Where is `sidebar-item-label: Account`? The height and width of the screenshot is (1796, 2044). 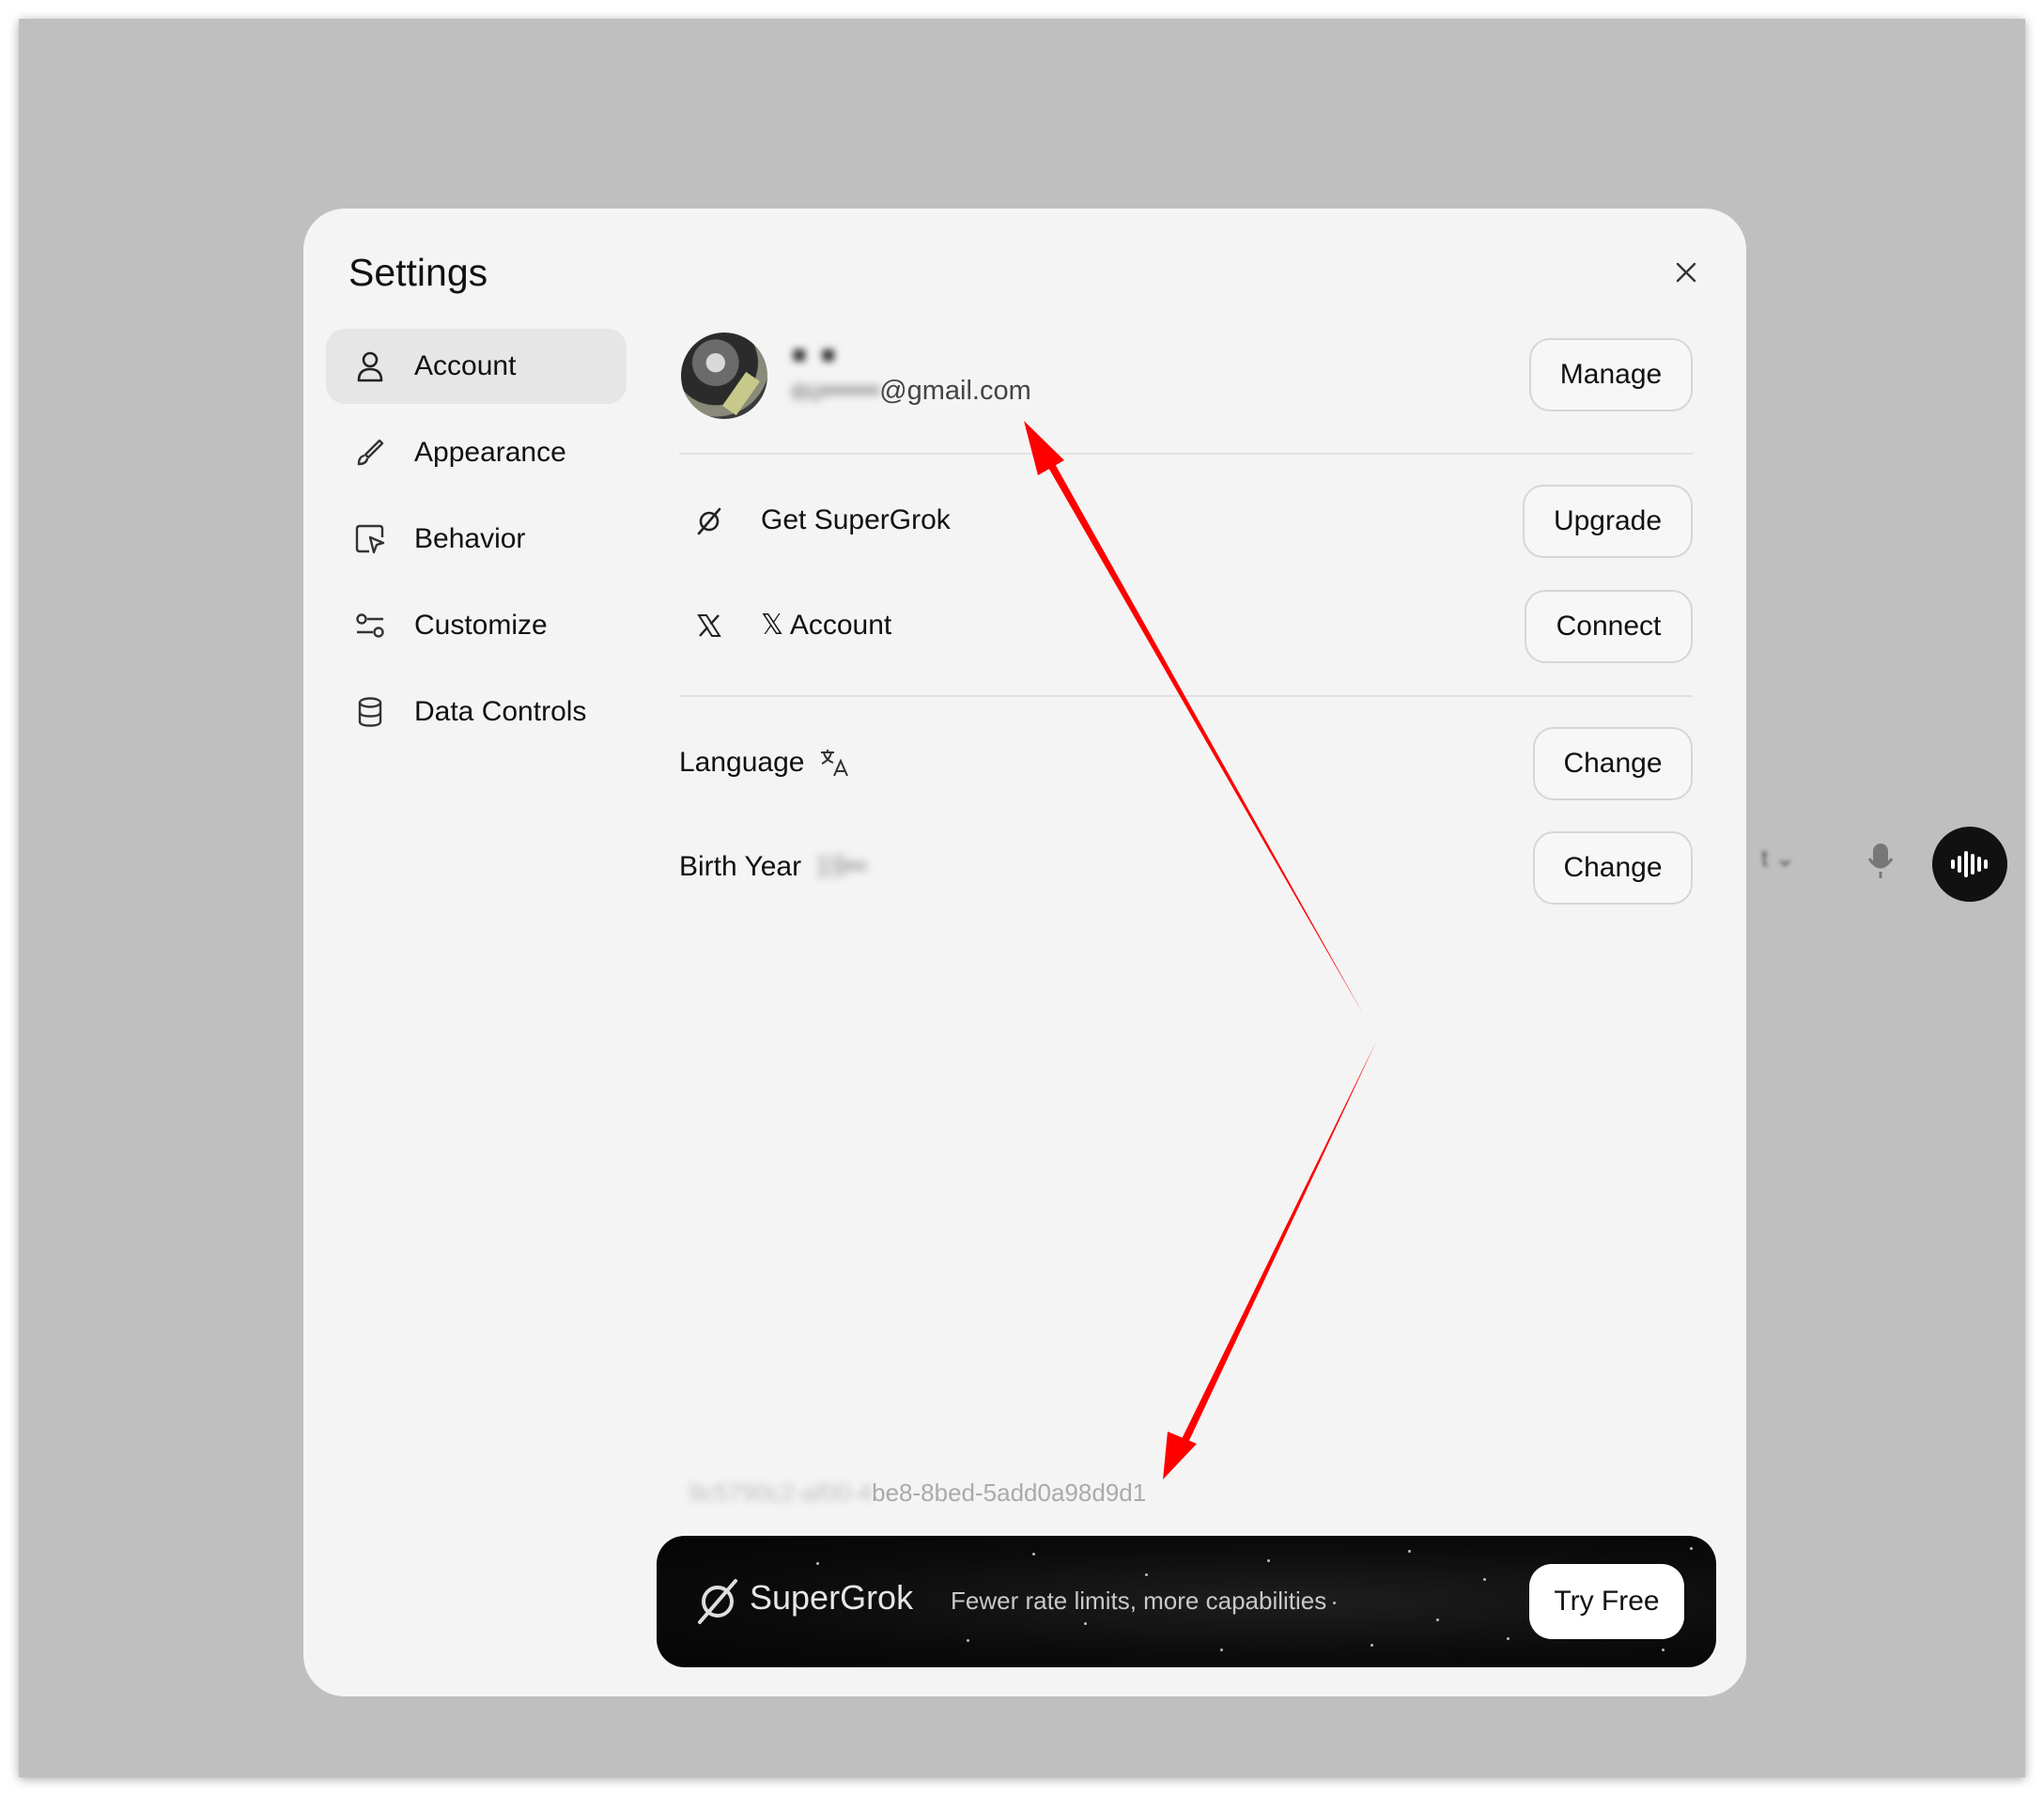
sidebar-item-label: Account is located at coordinates (465, 365).